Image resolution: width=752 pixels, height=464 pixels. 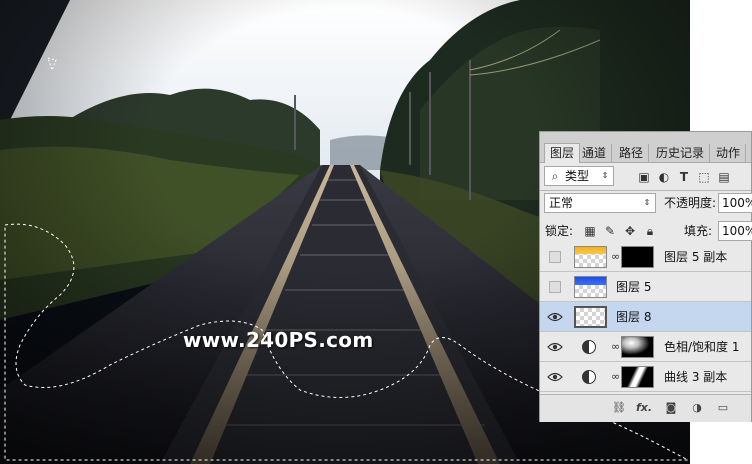 What do you see at coordinates (619, 408) in the screenshot?
I see `link-layers-icon: ⛓` at bounding box center [619, 408].